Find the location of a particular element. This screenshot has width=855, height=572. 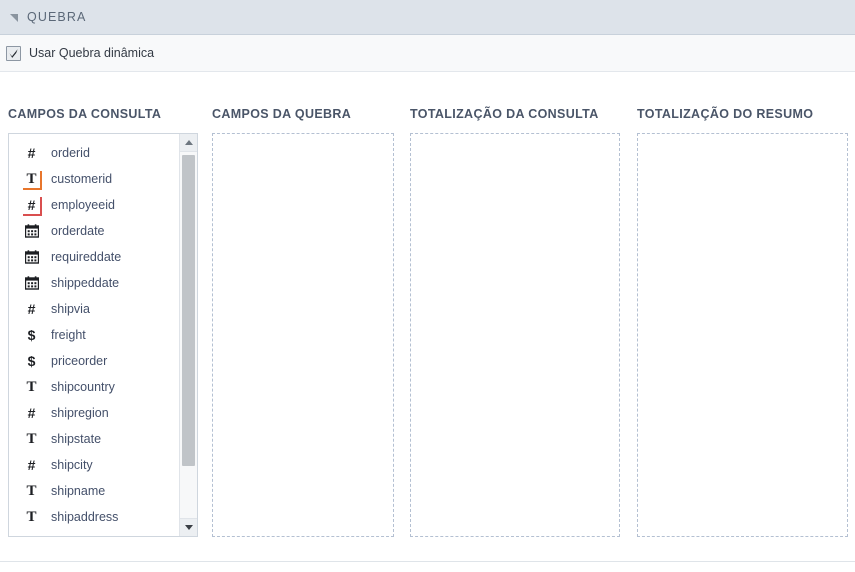

dynamic-break-label: Usar Quebra dinâmica is located at coordinates (92, 53).